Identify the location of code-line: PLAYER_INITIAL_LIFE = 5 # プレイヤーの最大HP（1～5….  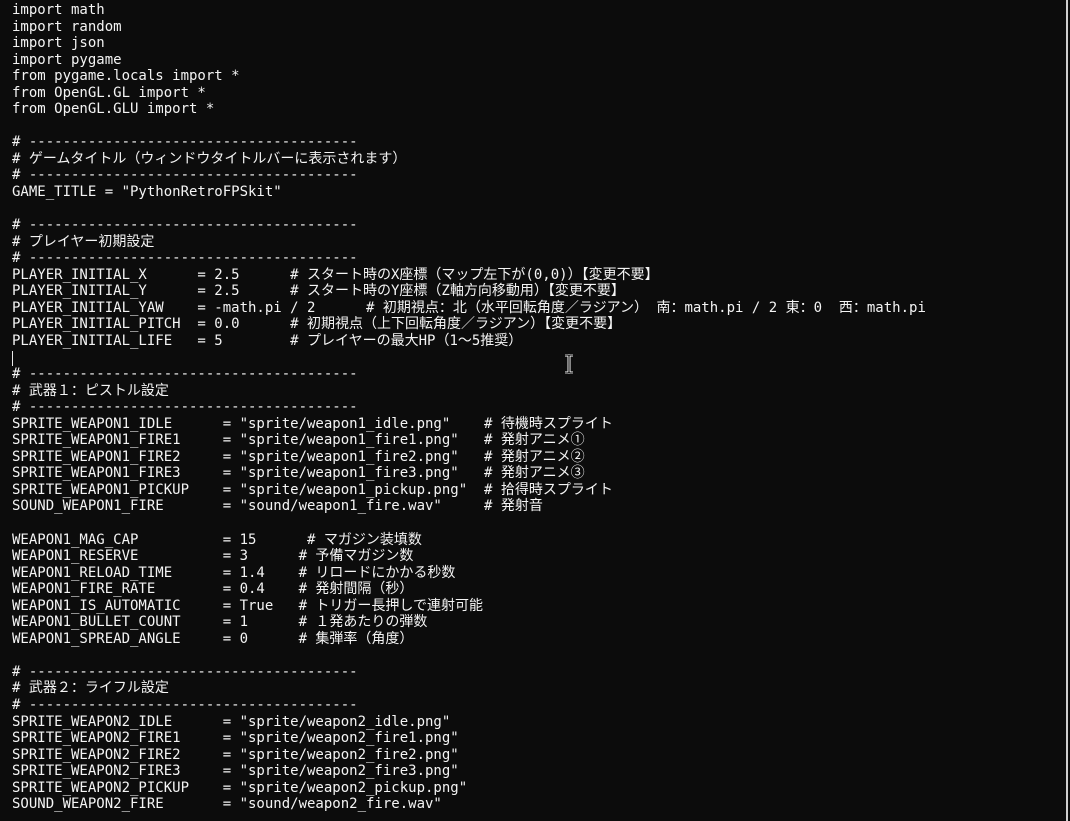
(469, 341).